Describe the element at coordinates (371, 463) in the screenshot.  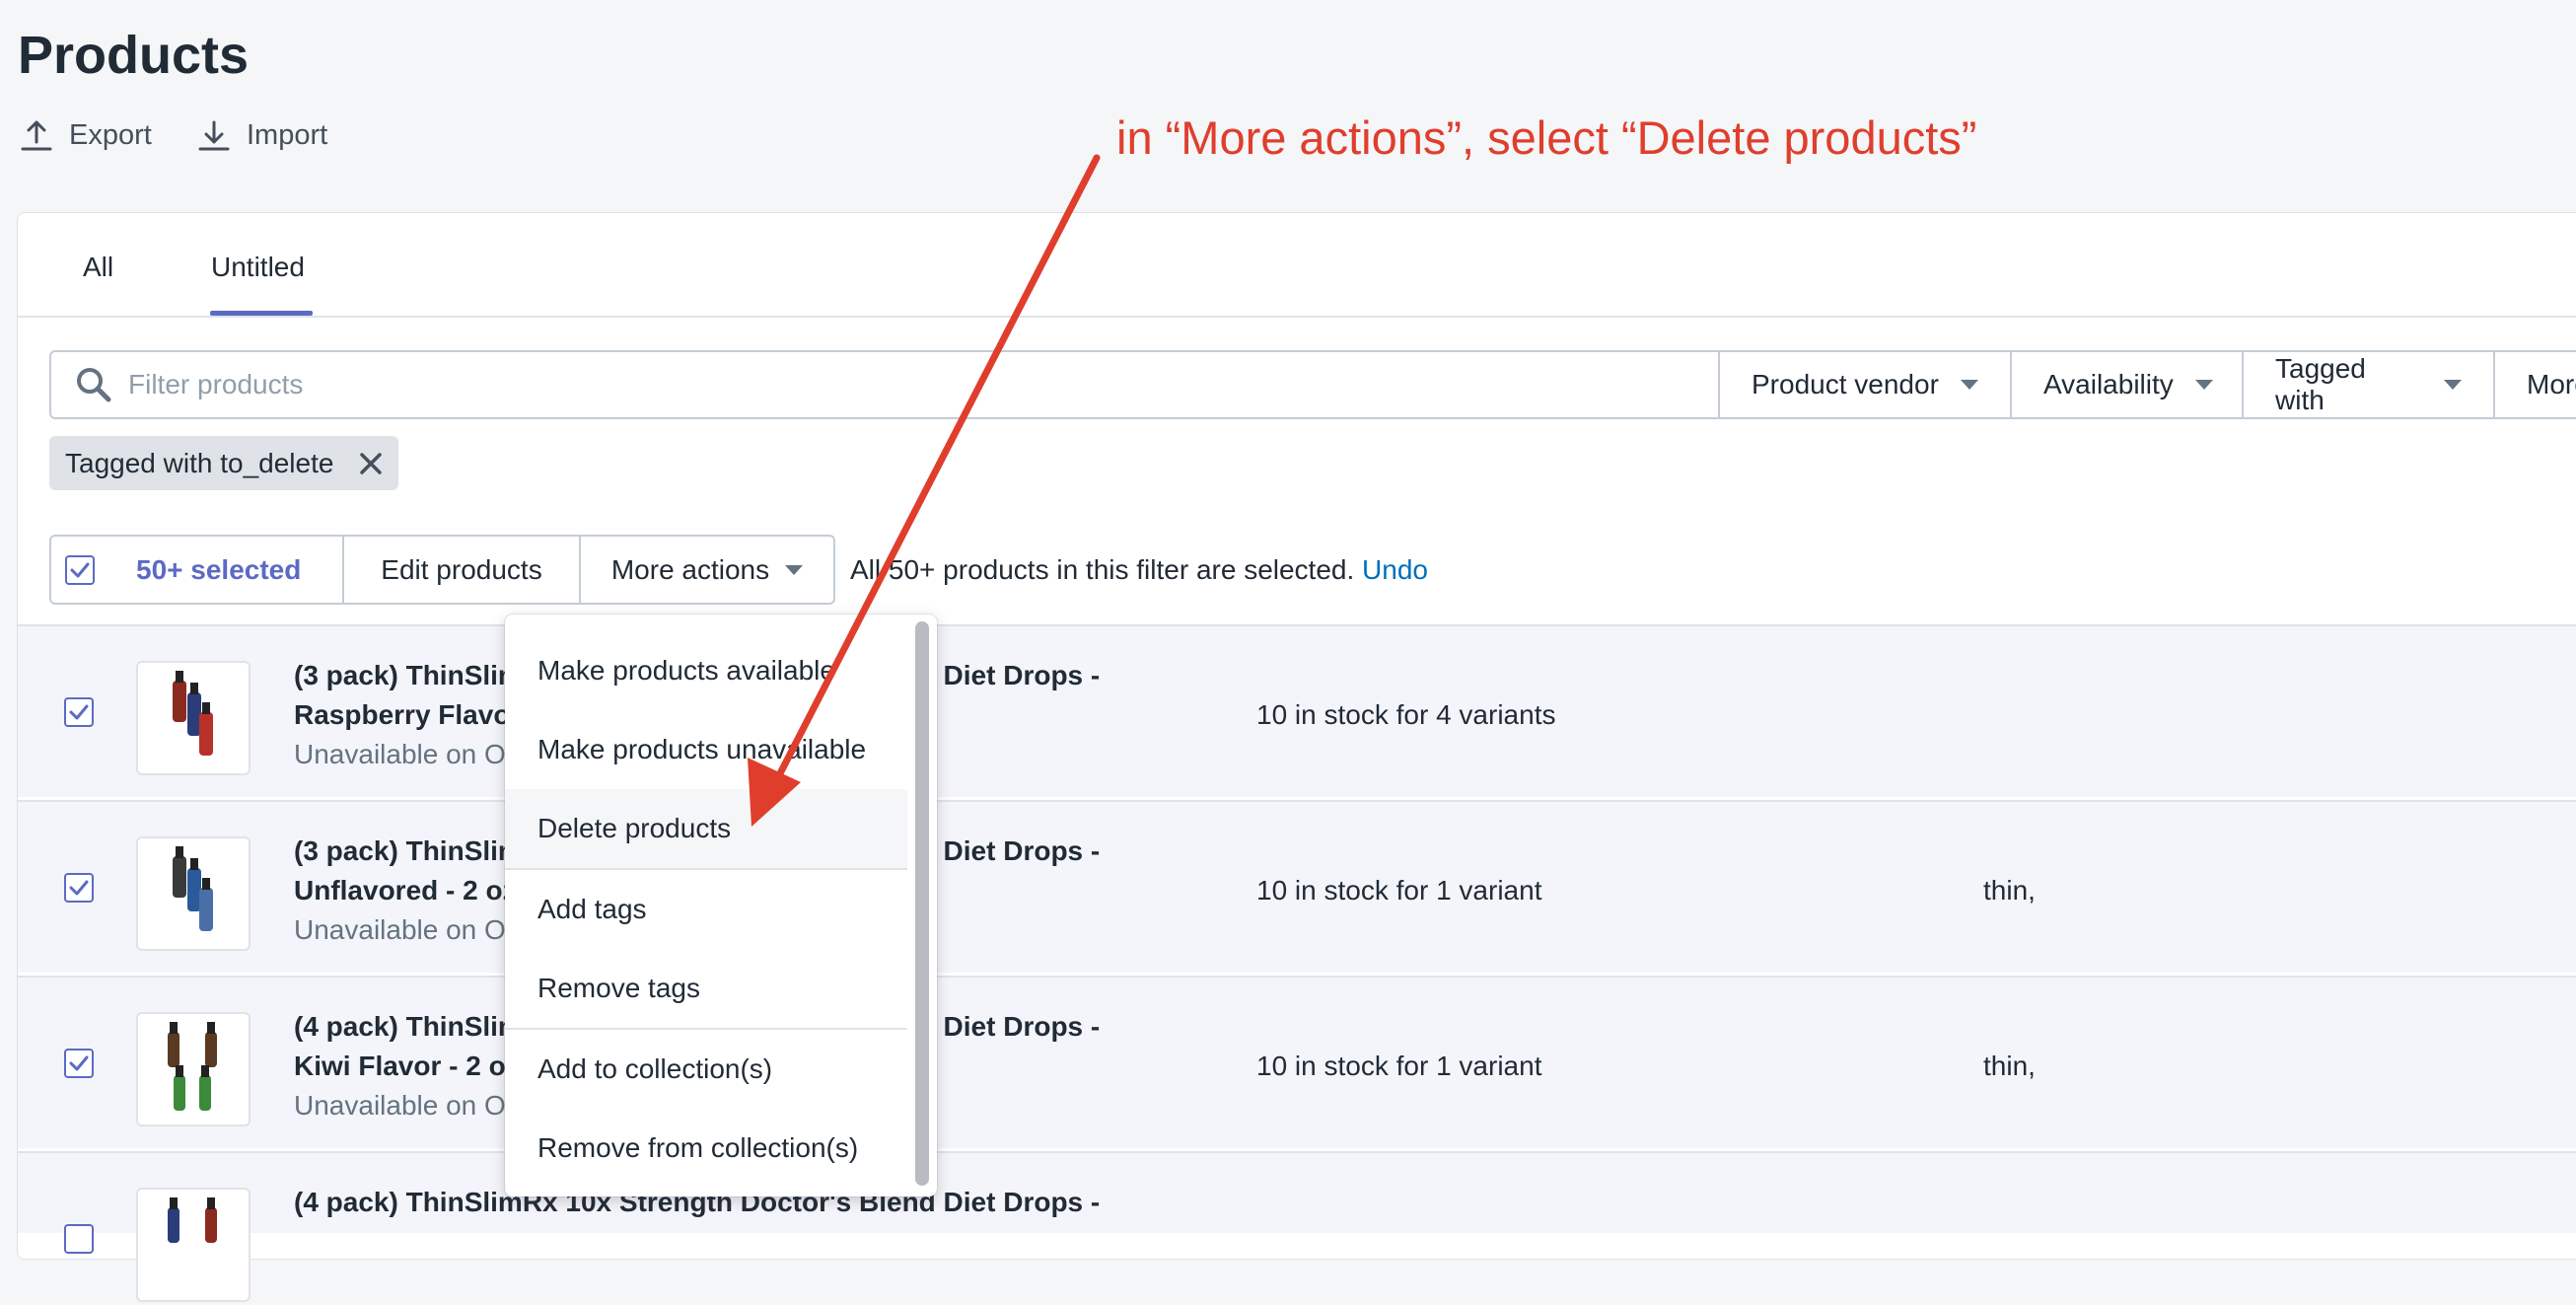
I see `close-icon` at that location.